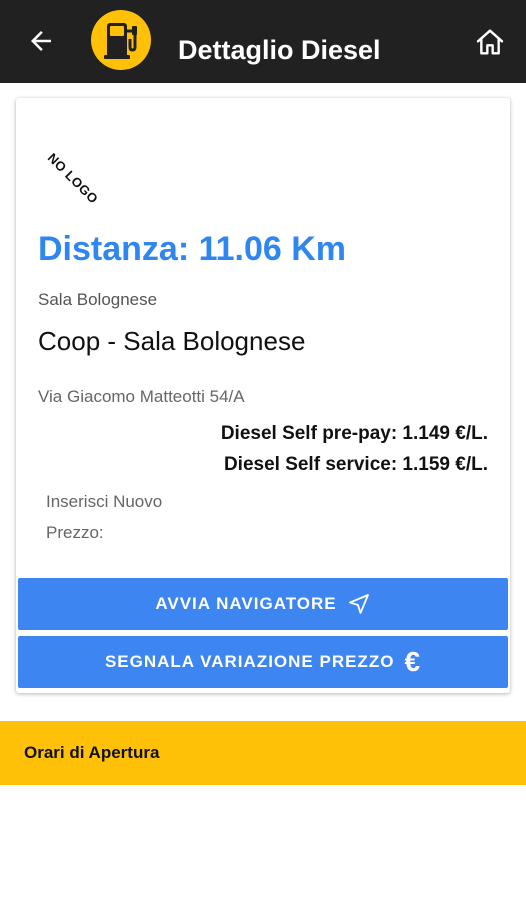 The height and width of the screenshot is (900, 526). What do you see at coordinates (141, 396) in the screenshot?
I see `station-address: Via Giacomo Matteotti 54/A` at bounding box center [141, 396].